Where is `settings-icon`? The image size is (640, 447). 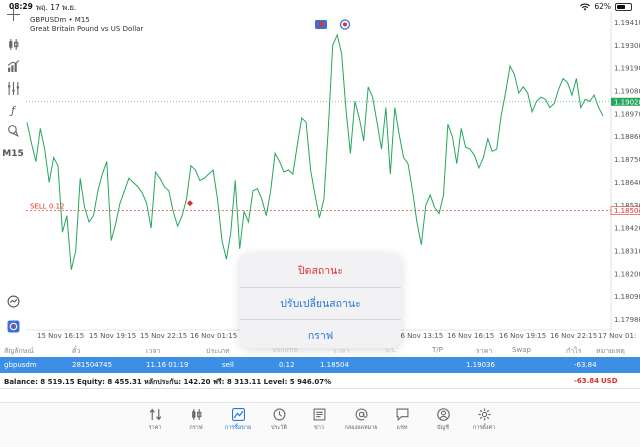 settings-icon is located at coordinates (484, 414).